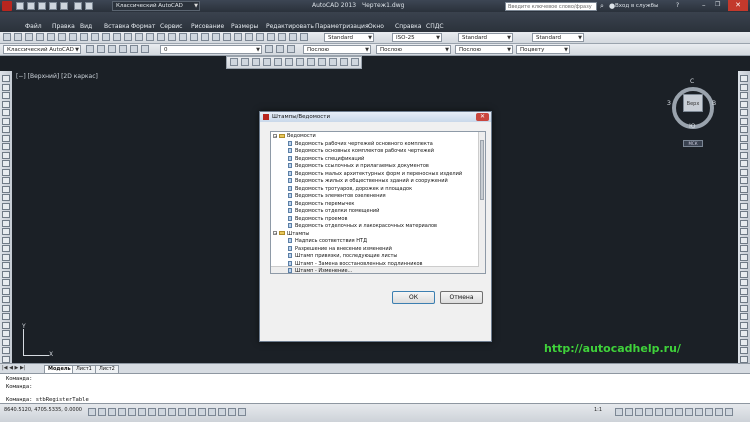 The width and height of the screenshot is (750, 422). What do you see at coordinates (714, 103) in the screenshot?
I see `compass-east: В` at bounding box center [714, 103].